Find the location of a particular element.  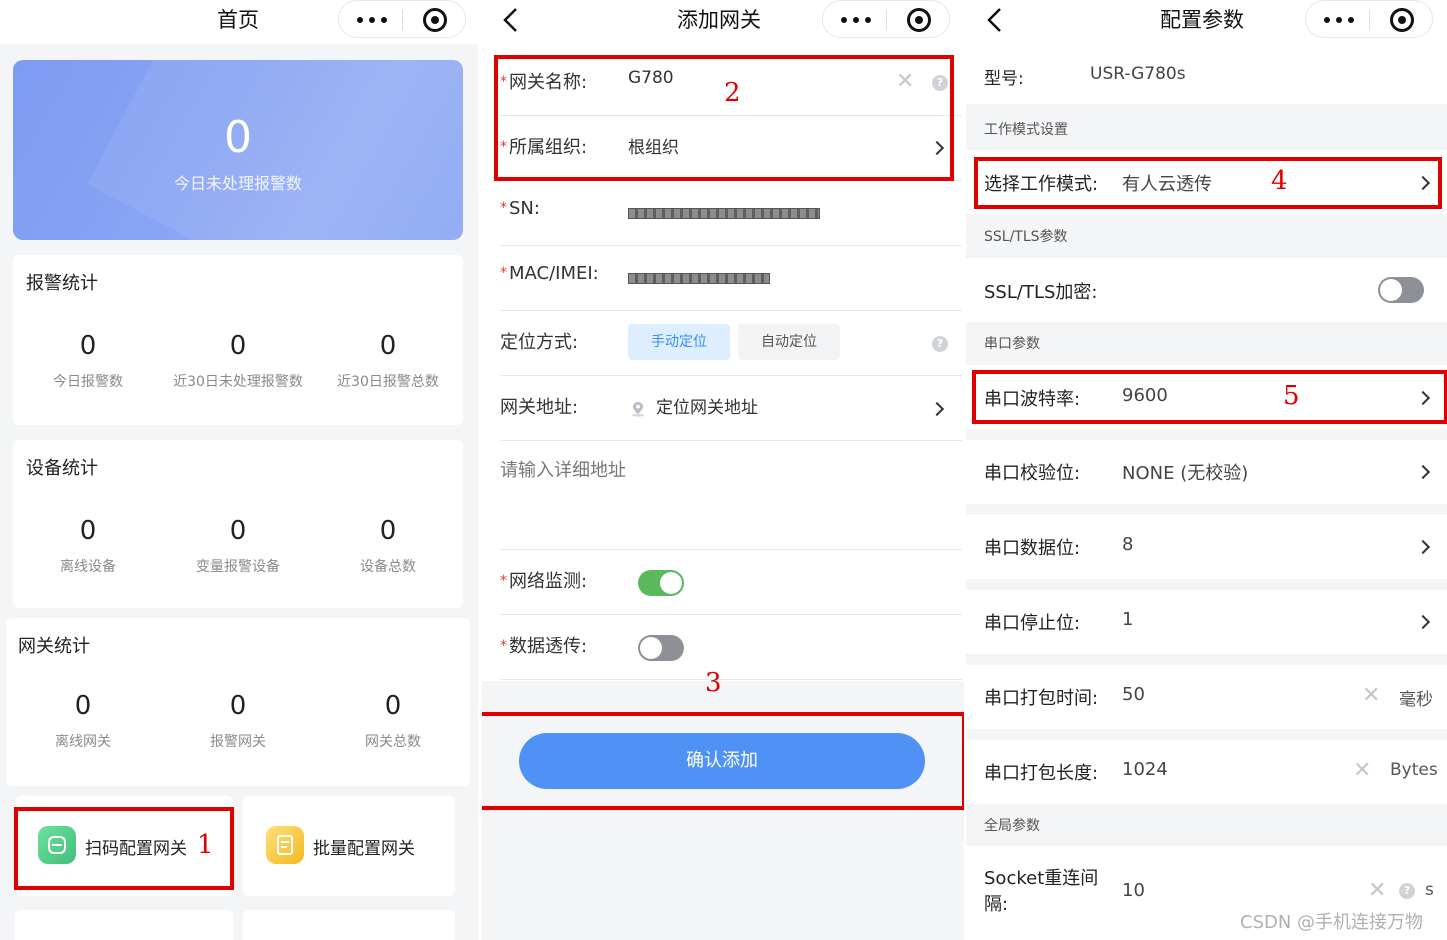

baud-rate-row: 串口波特率: 9600 is located at coordinates (1206, 397).